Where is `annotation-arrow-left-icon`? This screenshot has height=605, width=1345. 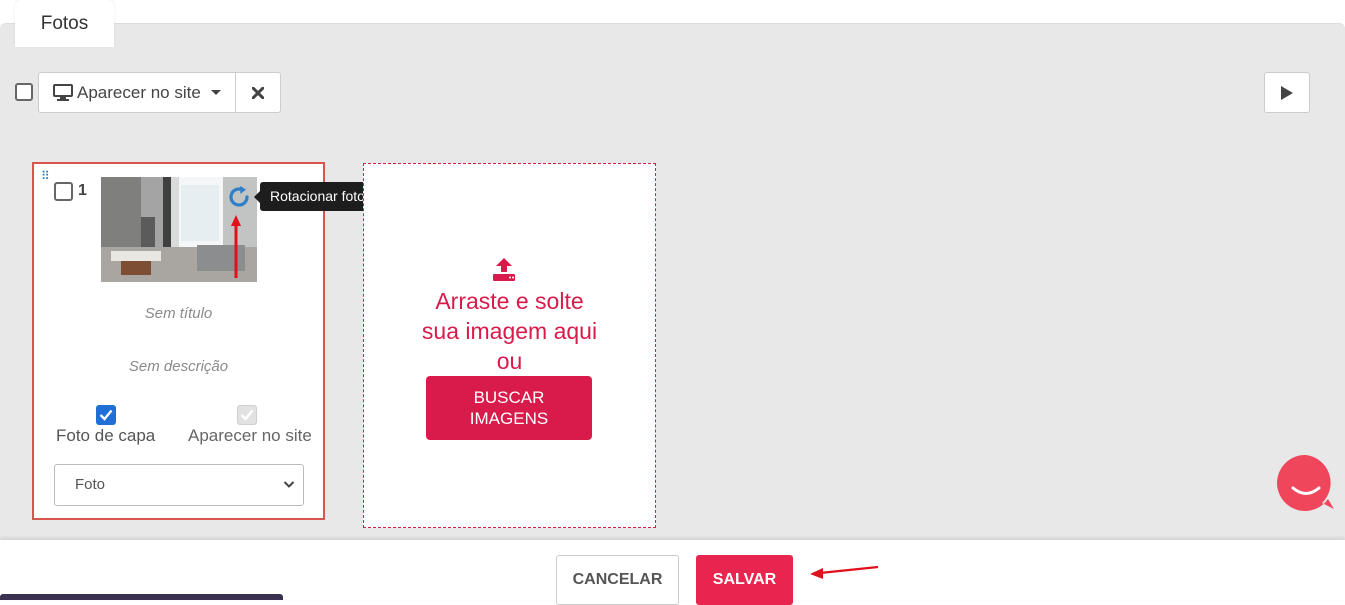 annotation-arrow-left-icon is located at coordinates (844, 572).